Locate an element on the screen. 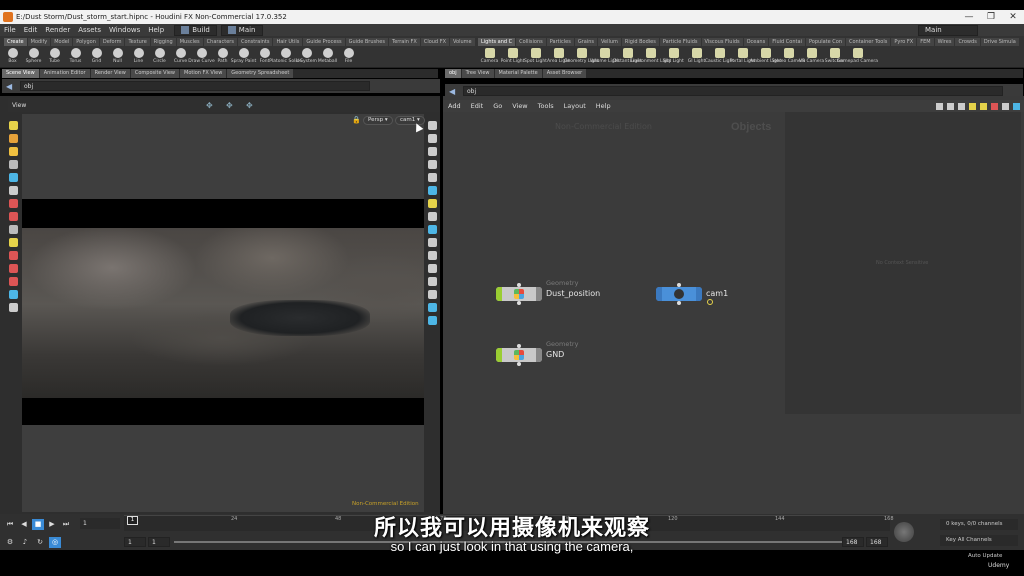 This screenshot has width=1024, height=576. shelf-tool-button: Volume Light is located at coordinates (604, 58).